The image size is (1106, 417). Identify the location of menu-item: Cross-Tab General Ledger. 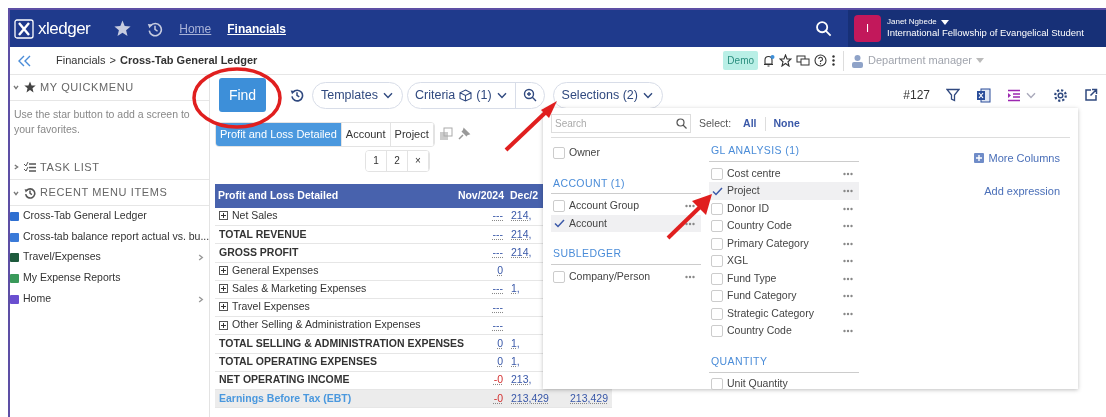
(85, 215).